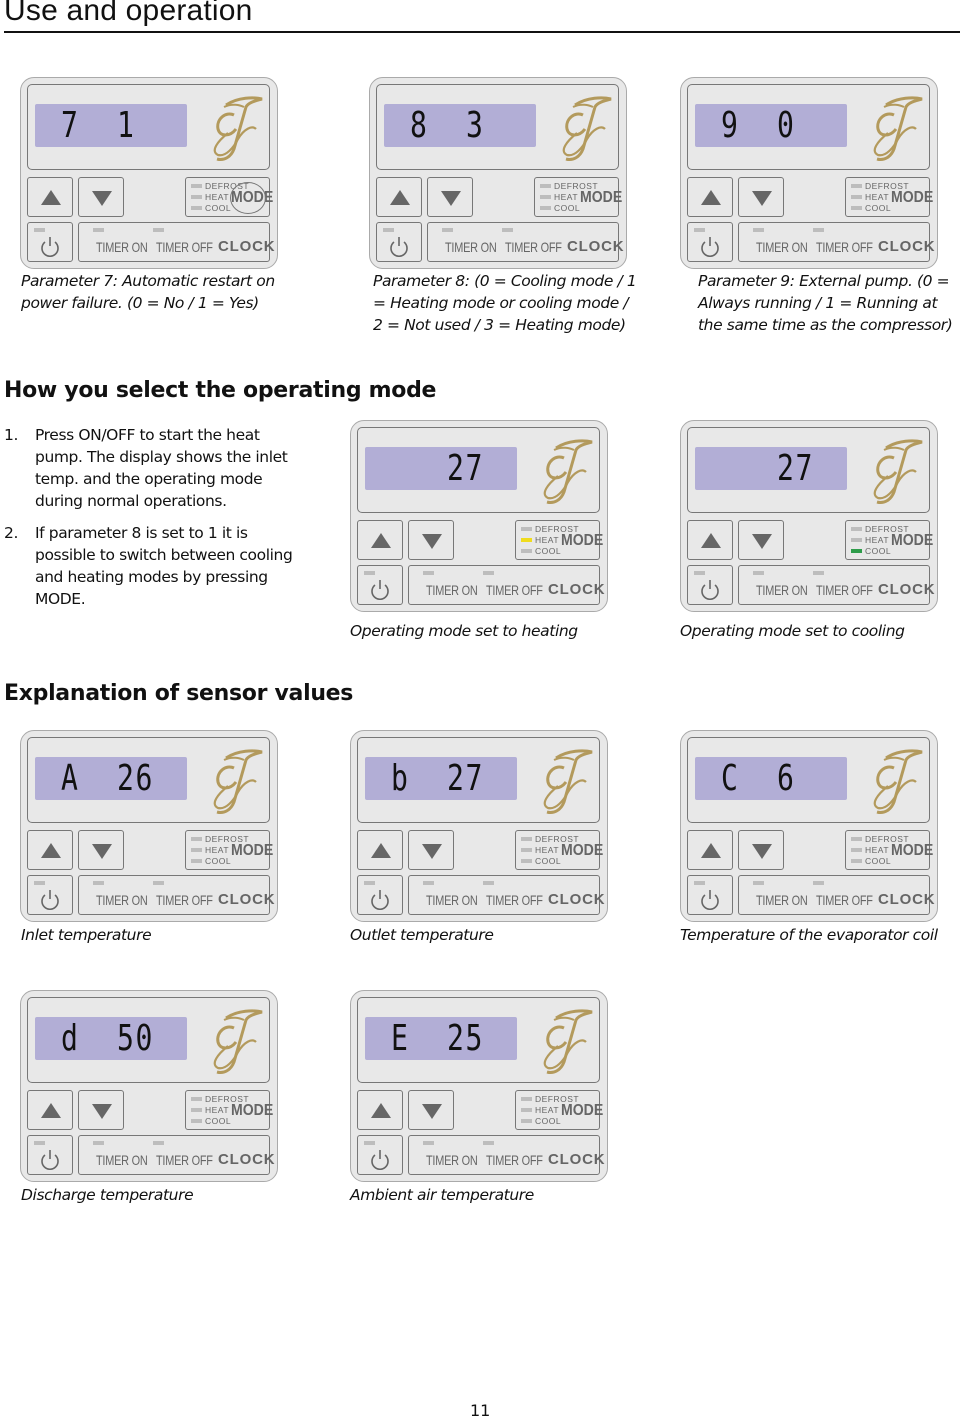 This screenshot has height=1420, width=960. What do you see at coordinates (771, 468) in the screenshot?
I see `lcd-display: 27` at bounding box center [771, 468].